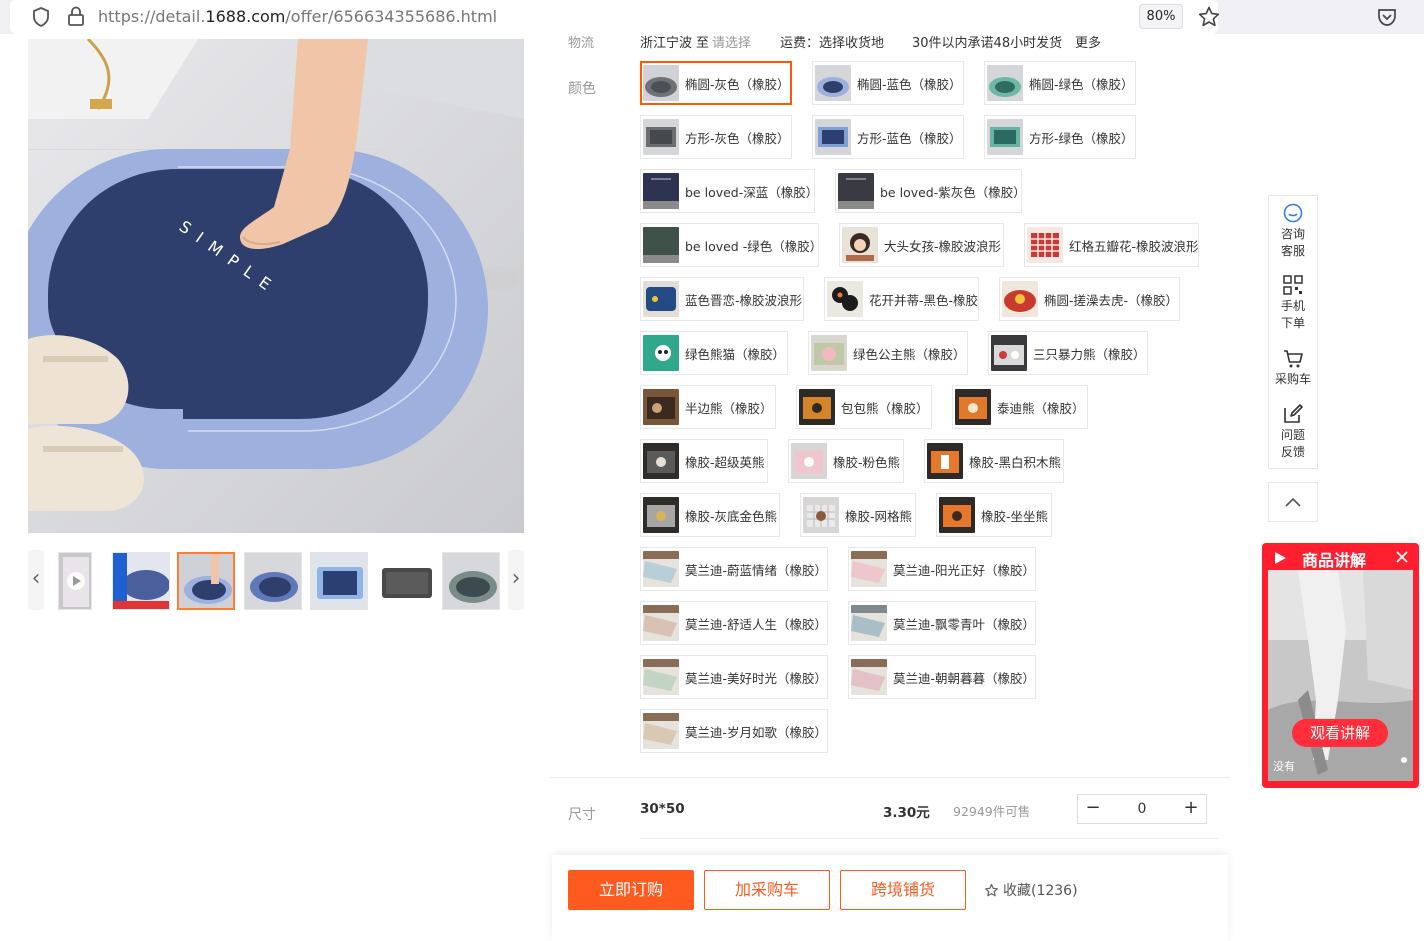 The image size is (1424, 941). Describe the element at coordinates (731, 41) in the screenshot. I see `destination-select: 请选择` at that location.